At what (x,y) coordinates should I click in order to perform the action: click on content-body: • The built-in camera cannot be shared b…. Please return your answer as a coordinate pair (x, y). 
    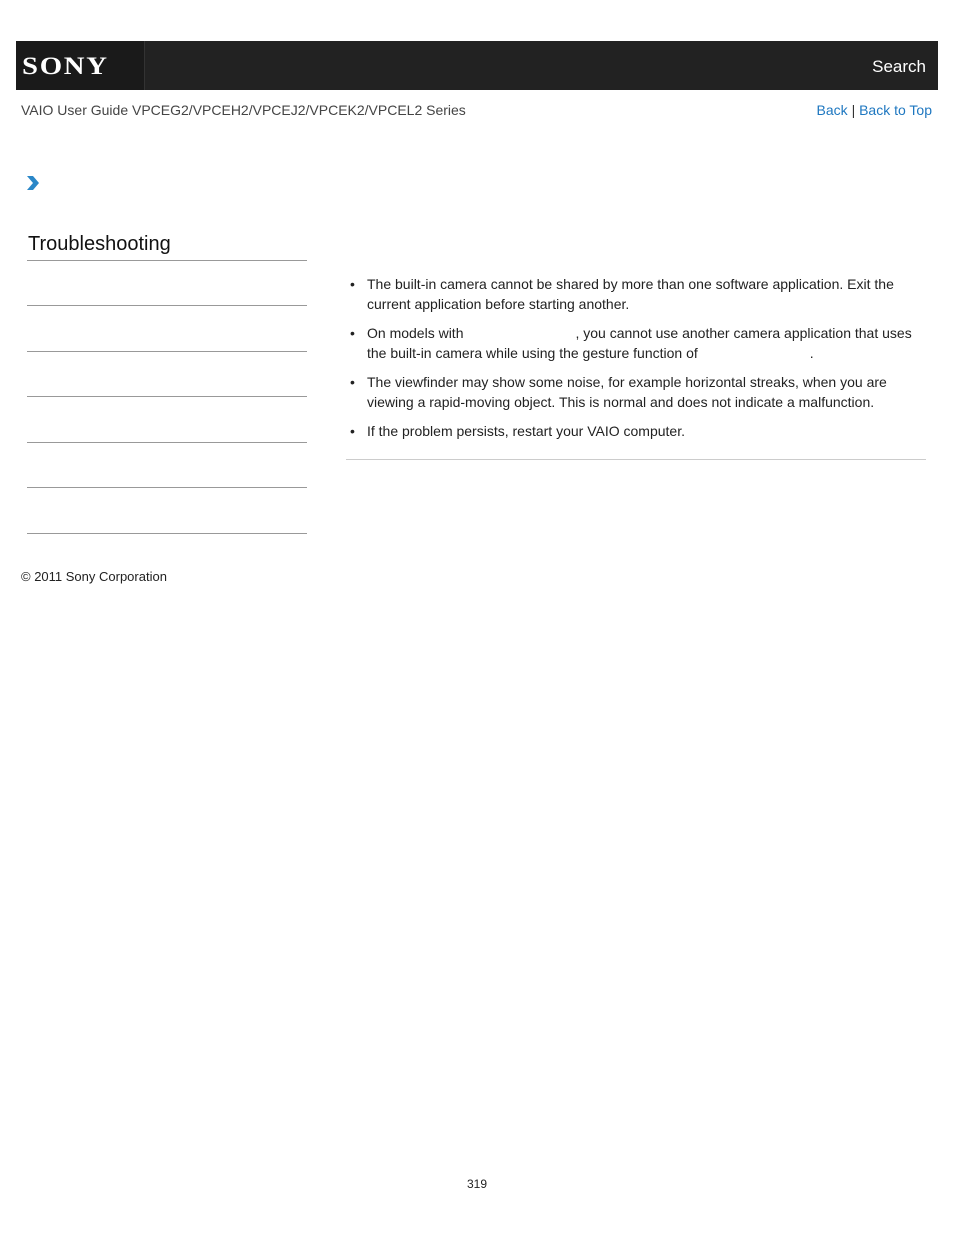
    Looking at the image, I should click on (633, 362).